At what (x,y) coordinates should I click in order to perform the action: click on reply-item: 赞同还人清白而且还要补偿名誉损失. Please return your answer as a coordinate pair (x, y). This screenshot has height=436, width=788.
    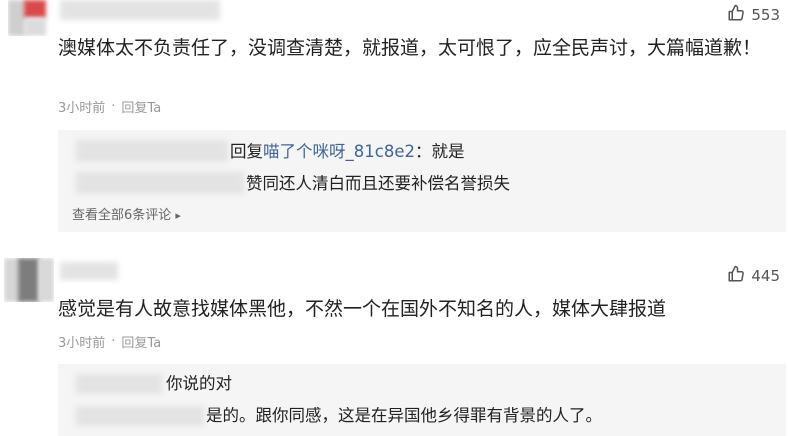
    Looking at the image, I should click on (378, 184).